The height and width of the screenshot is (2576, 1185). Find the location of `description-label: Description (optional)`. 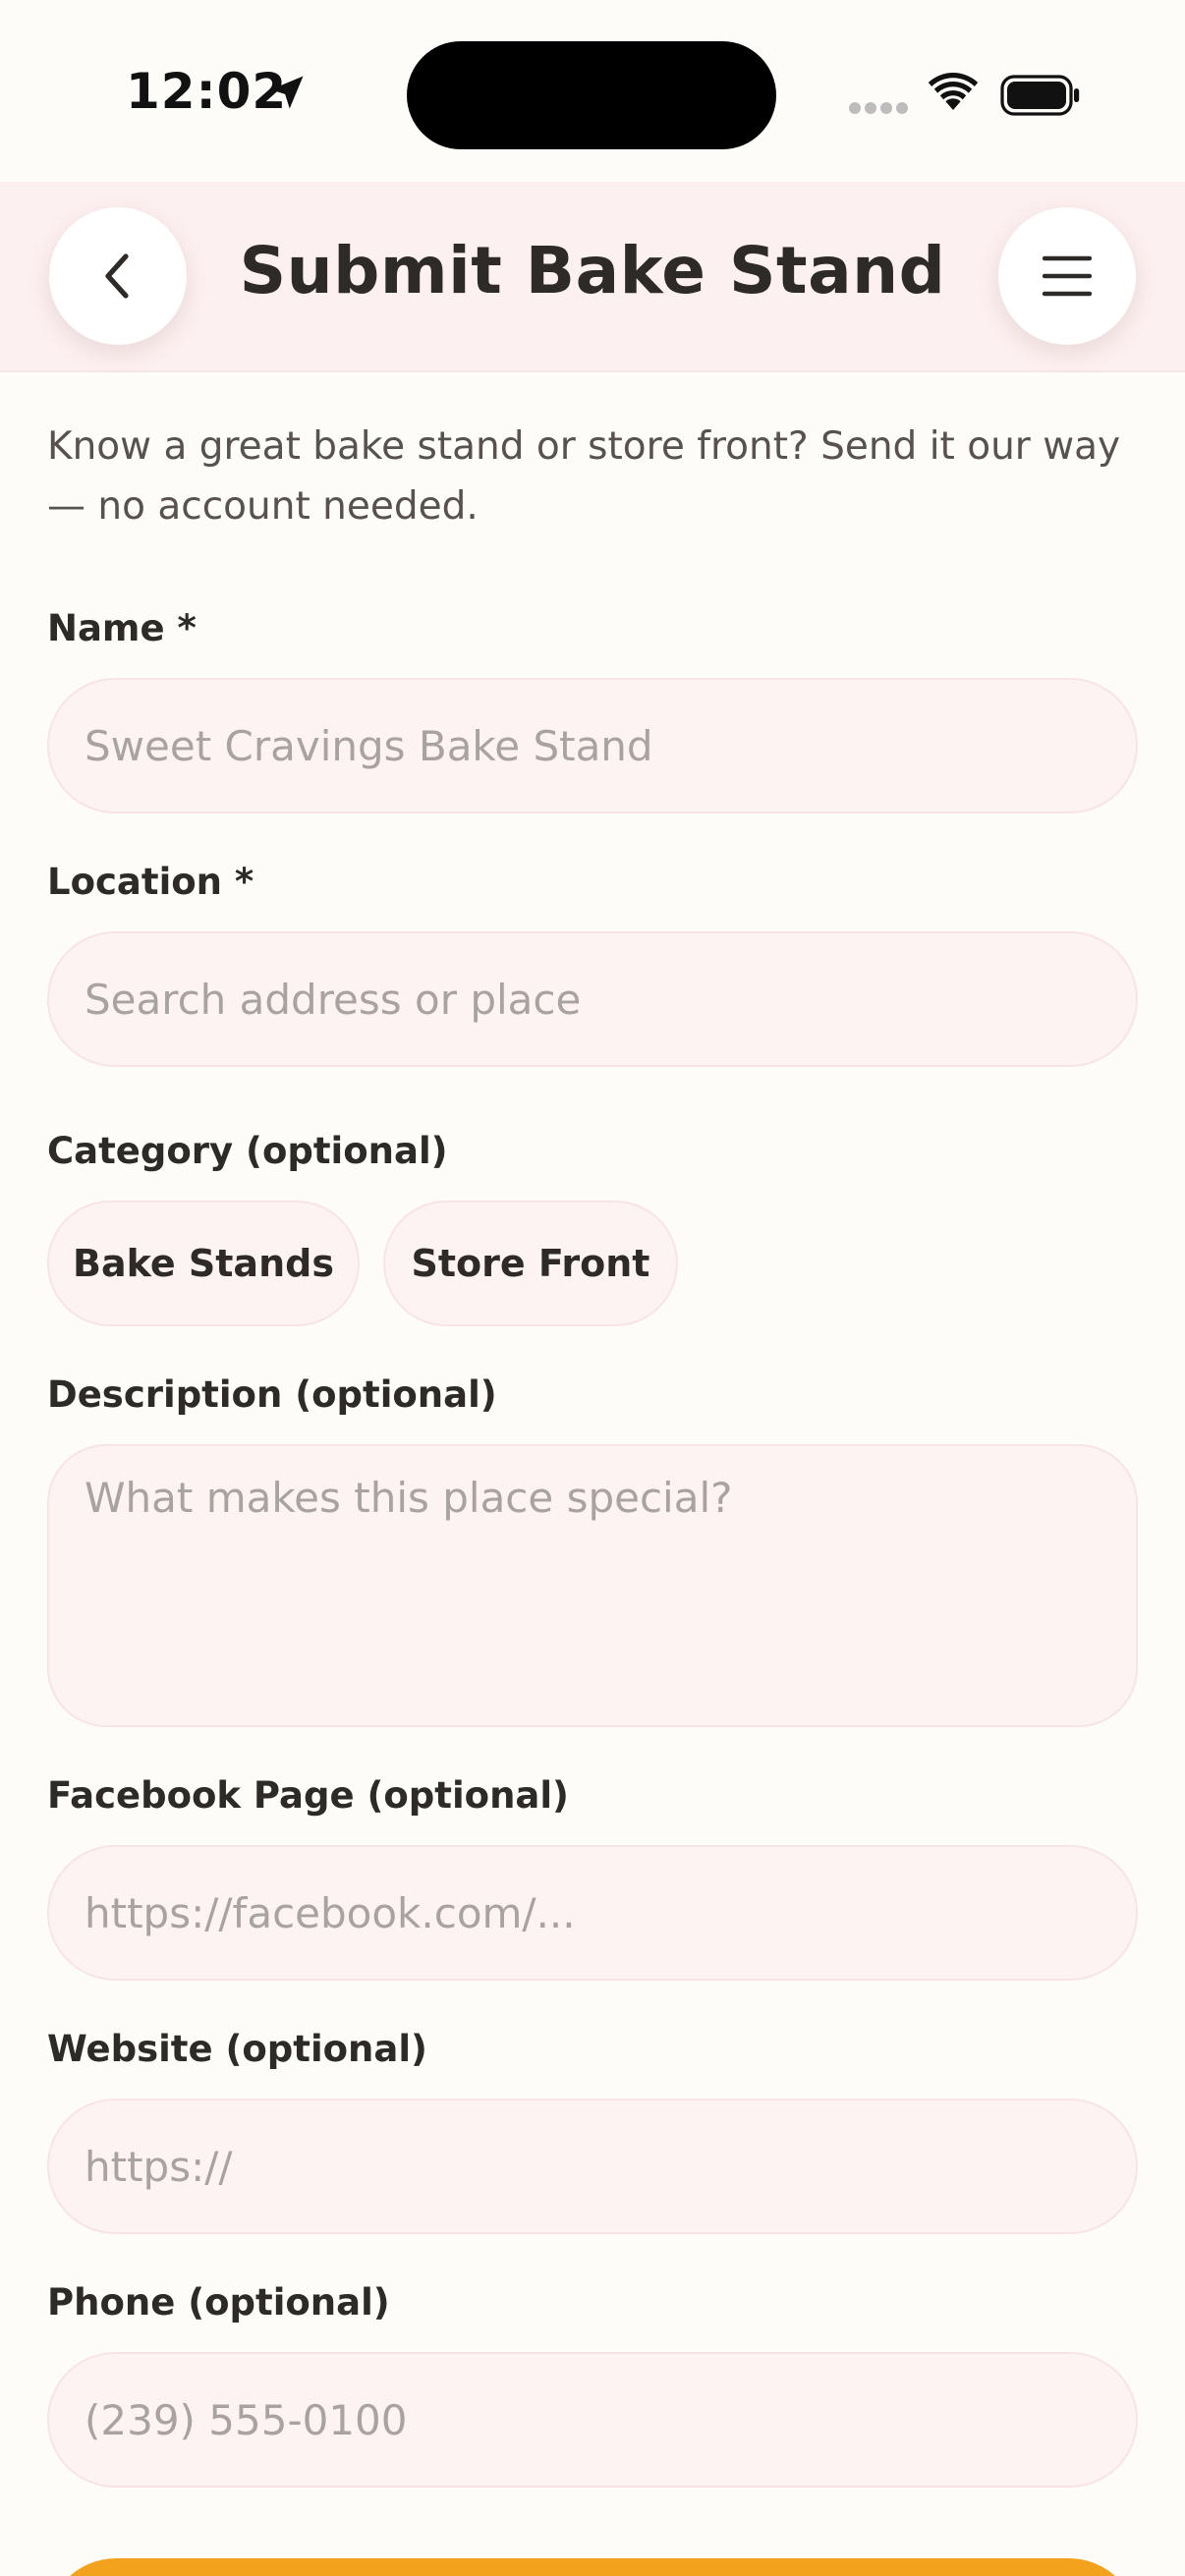

description-label: Description (optional) is located at coordinates (272, 1394).